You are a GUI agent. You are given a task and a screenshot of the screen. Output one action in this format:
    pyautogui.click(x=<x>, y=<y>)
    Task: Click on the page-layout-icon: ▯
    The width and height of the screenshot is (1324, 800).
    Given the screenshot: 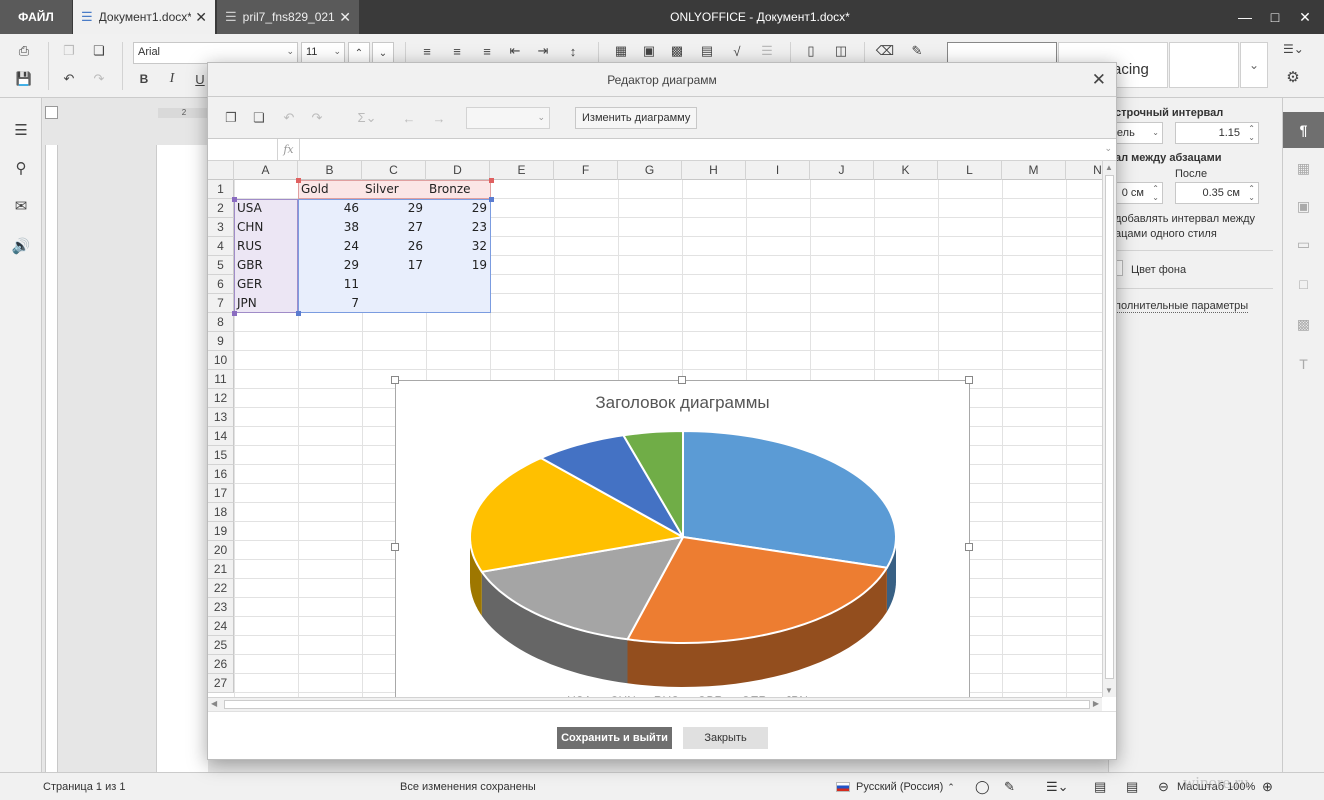 What is the action you would take?
    pyautogui.click(x=811, y=51)
    